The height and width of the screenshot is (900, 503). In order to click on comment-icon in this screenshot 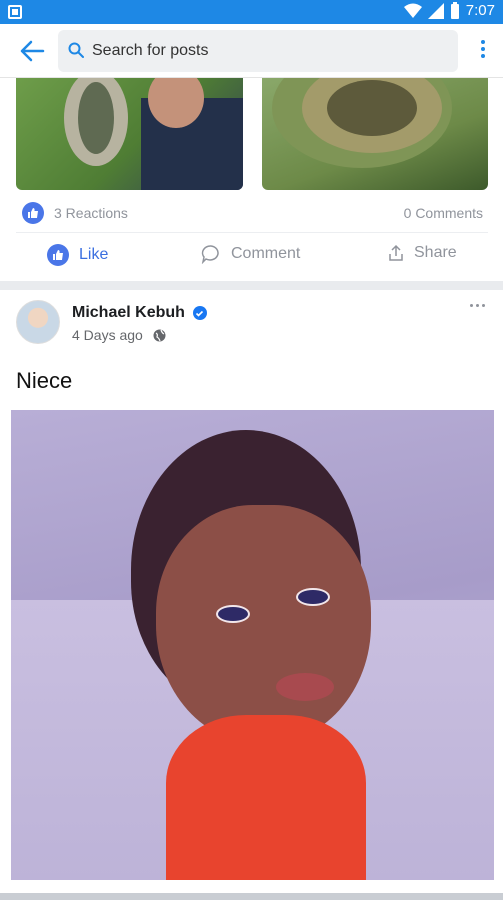, I will do `click(210, 254)`.